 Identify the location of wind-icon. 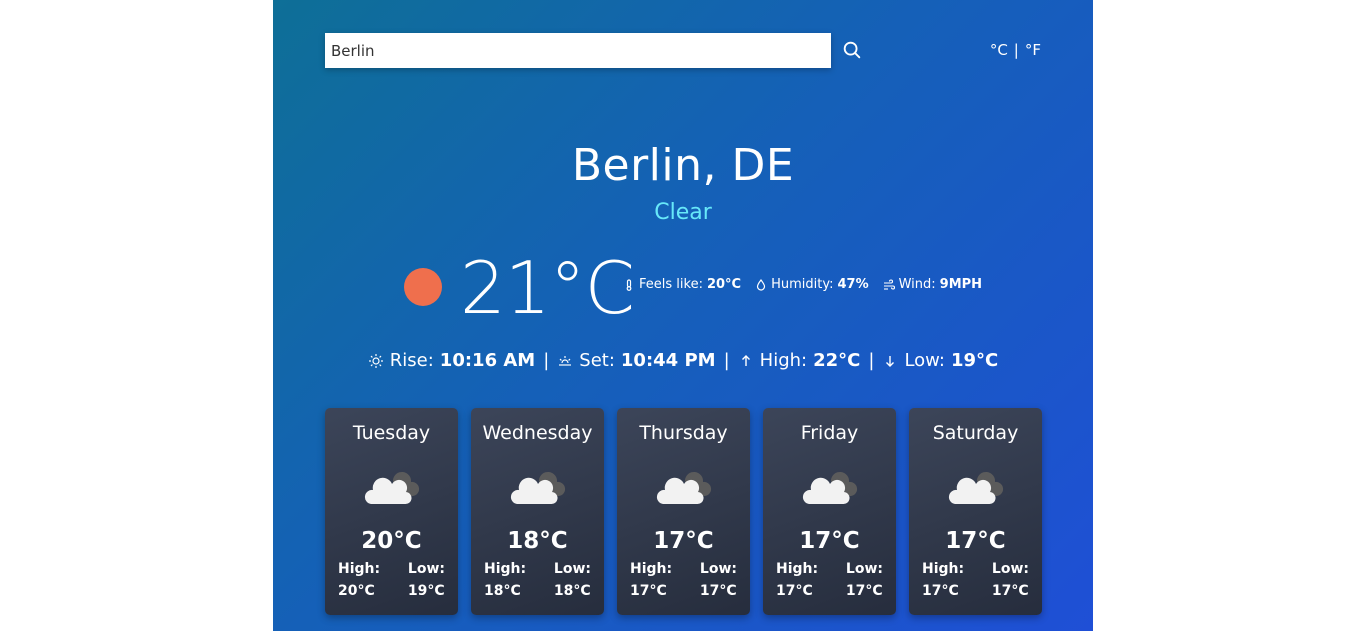
(889, 284).